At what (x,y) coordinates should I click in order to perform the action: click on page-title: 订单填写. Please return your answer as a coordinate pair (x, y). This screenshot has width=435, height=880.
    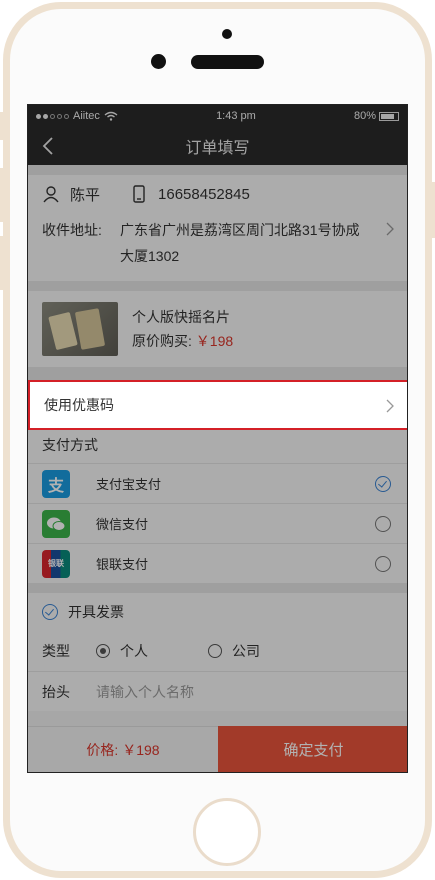
    Looking at the image, I should click on (217, 148).